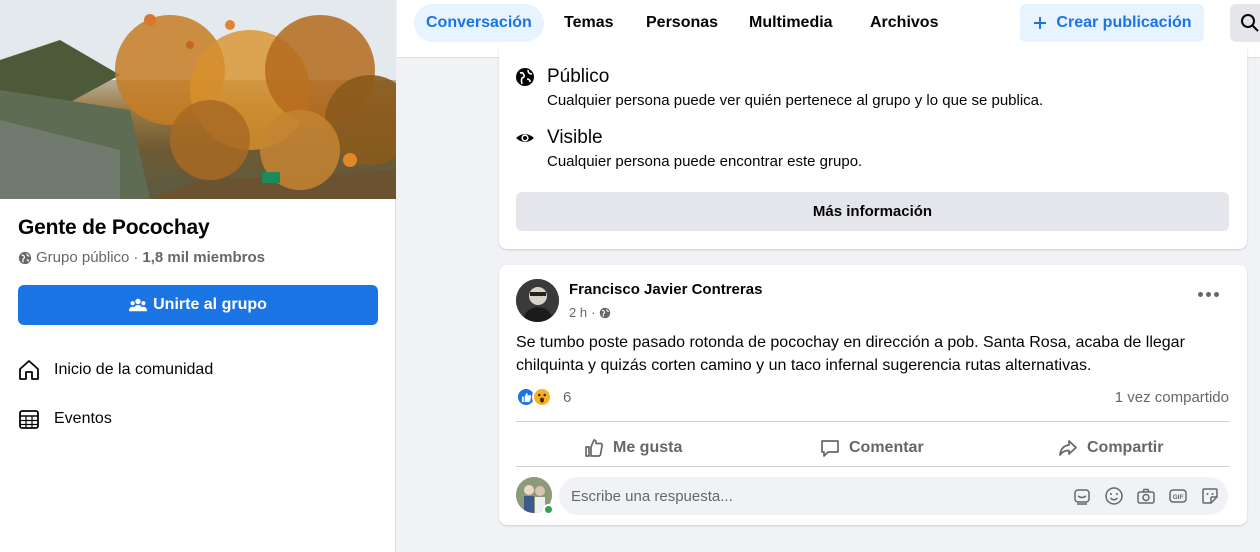  What do you see at coordinates (590, 312) in the screenshot?
I see `post-timestamp: 2 h ·` at bounding box center [590, 312].